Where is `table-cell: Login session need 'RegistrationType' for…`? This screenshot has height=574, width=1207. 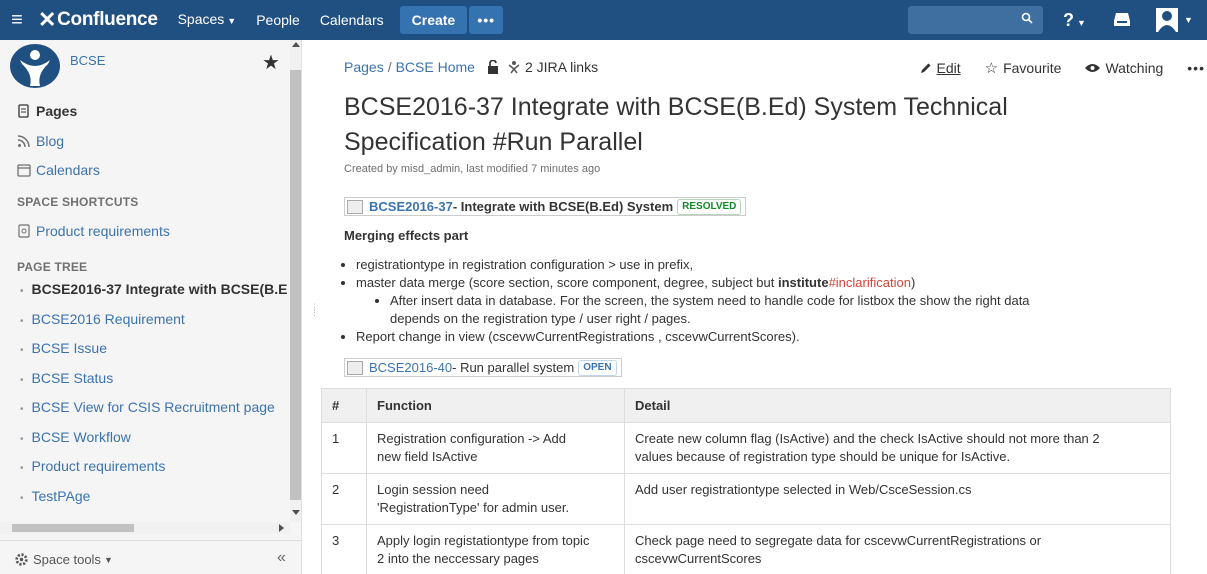
table-cell: Login session need 'RegistrationType' for… is located at coordinates (495, 499).